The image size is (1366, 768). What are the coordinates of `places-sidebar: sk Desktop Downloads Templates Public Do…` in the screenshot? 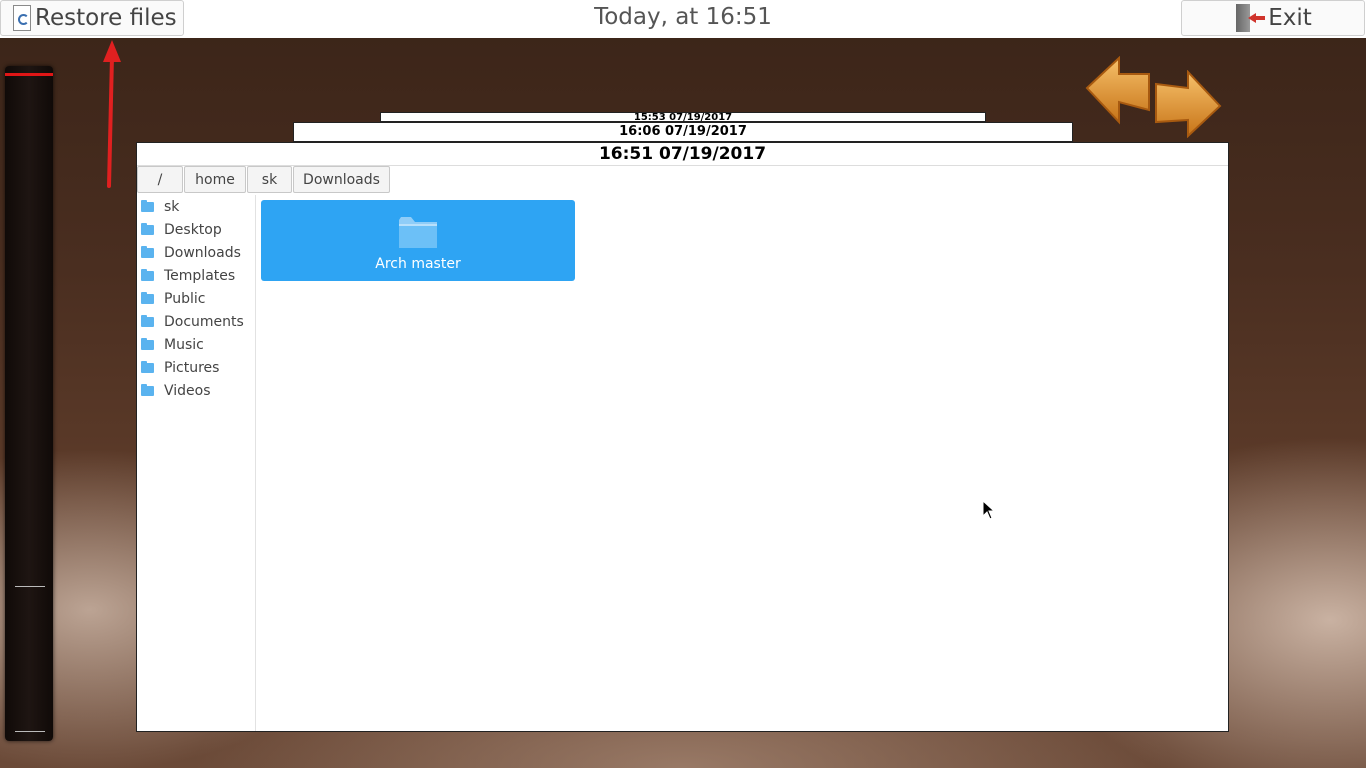 It's located at (196, 463).